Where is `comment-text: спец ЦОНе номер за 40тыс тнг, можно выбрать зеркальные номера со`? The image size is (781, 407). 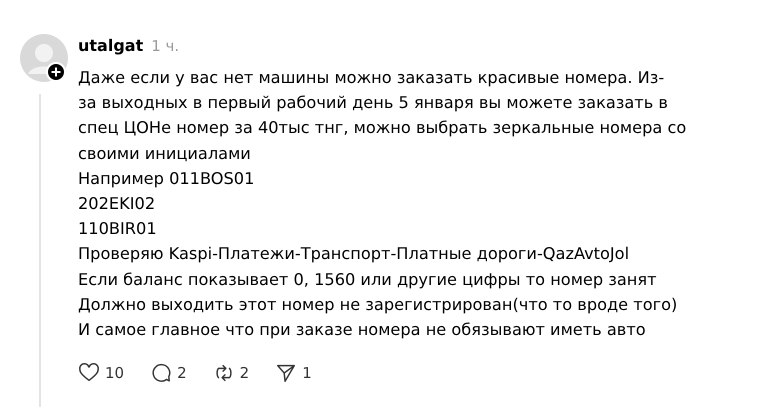
comment-text: спец ЦОНе номер за 40тыс тнг, можно выбрать зеркальные номера со is located at coordinates (382, 128).